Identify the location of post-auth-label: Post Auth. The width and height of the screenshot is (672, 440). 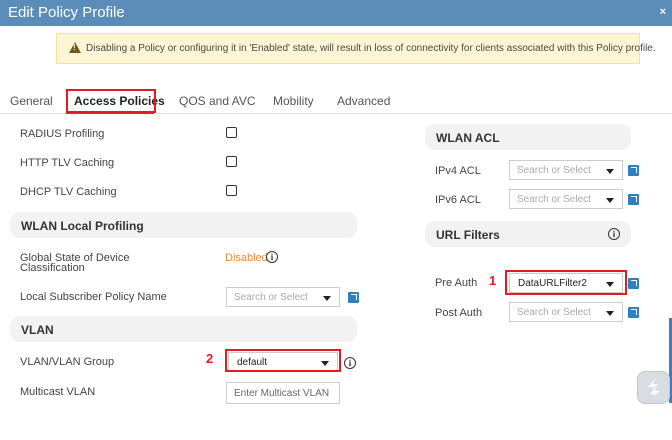
(459, 313).